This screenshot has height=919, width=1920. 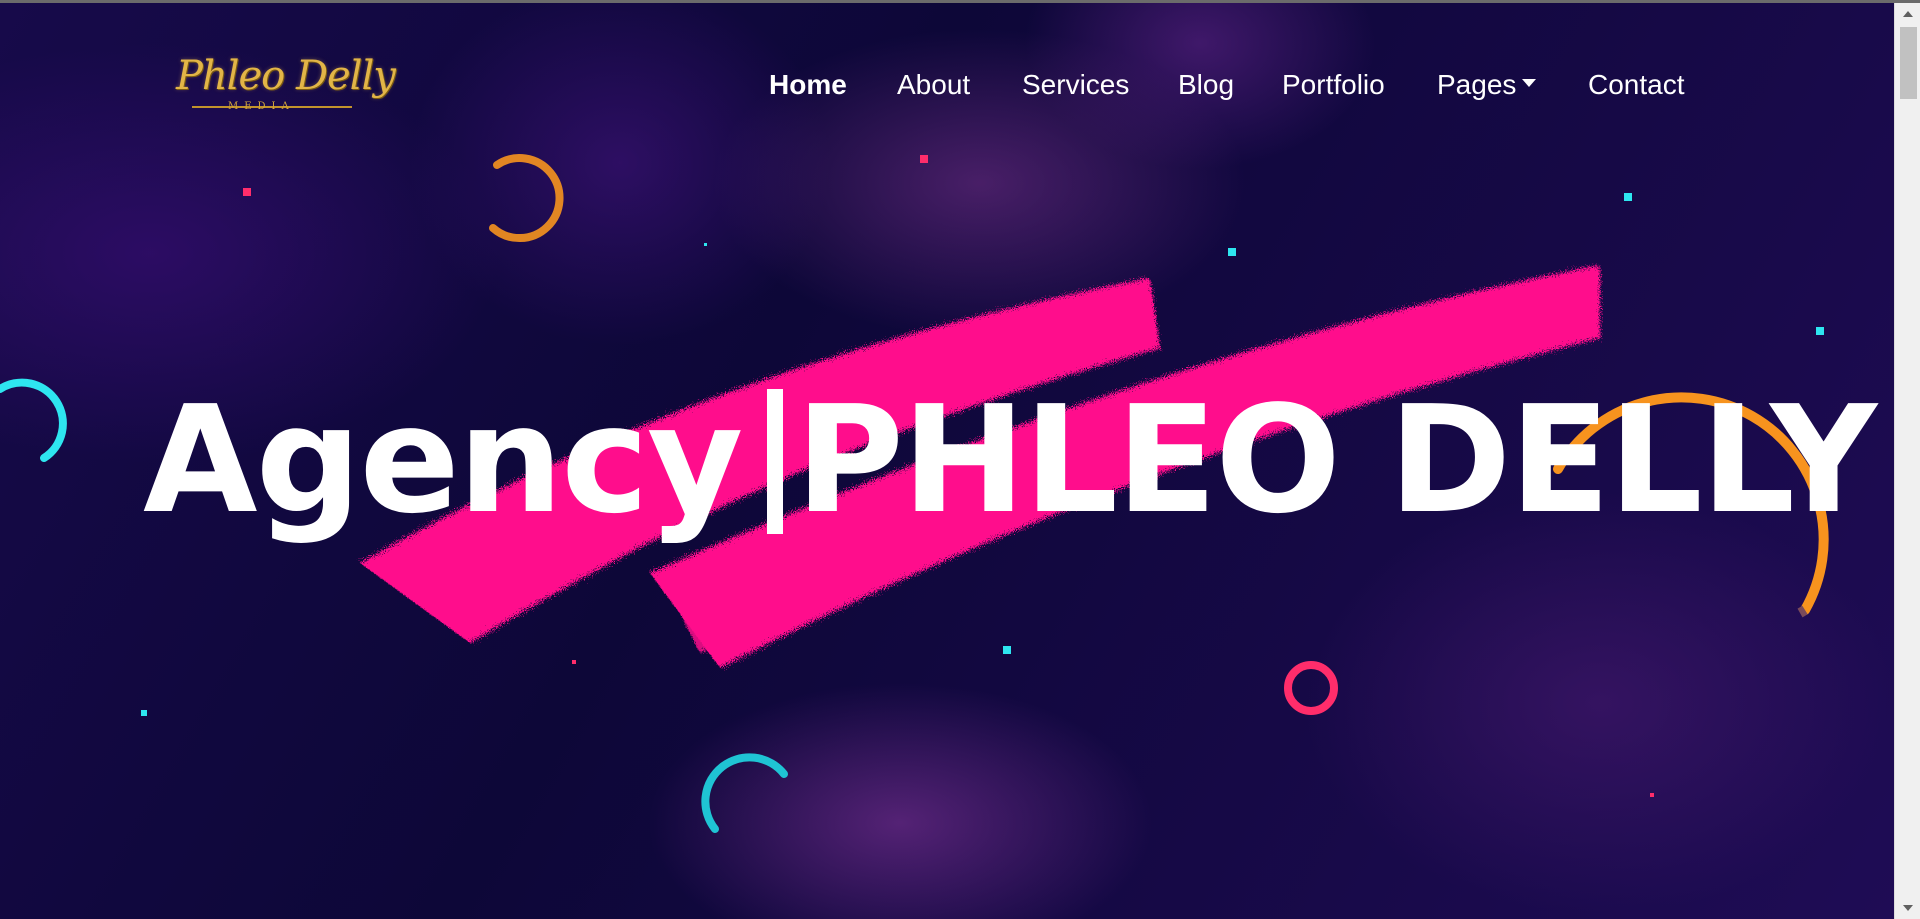 I want to click on nav-item-pages: Pages, so click(x=1487, y=85).